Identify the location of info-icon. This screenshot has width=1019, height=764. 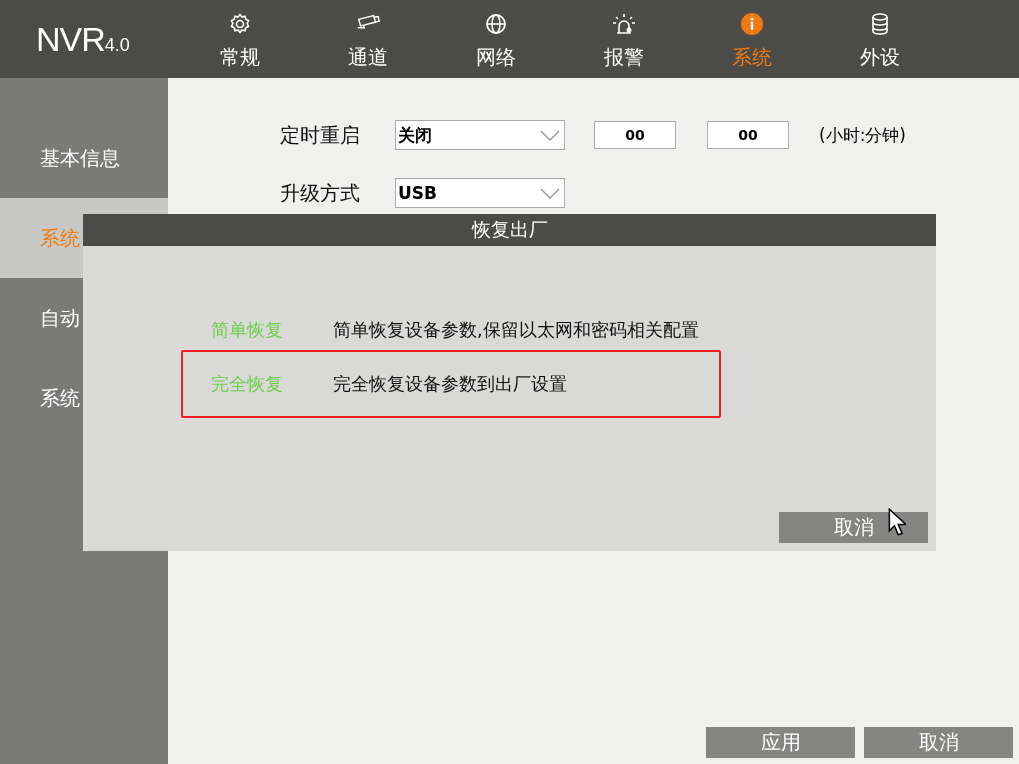
(752, 23).